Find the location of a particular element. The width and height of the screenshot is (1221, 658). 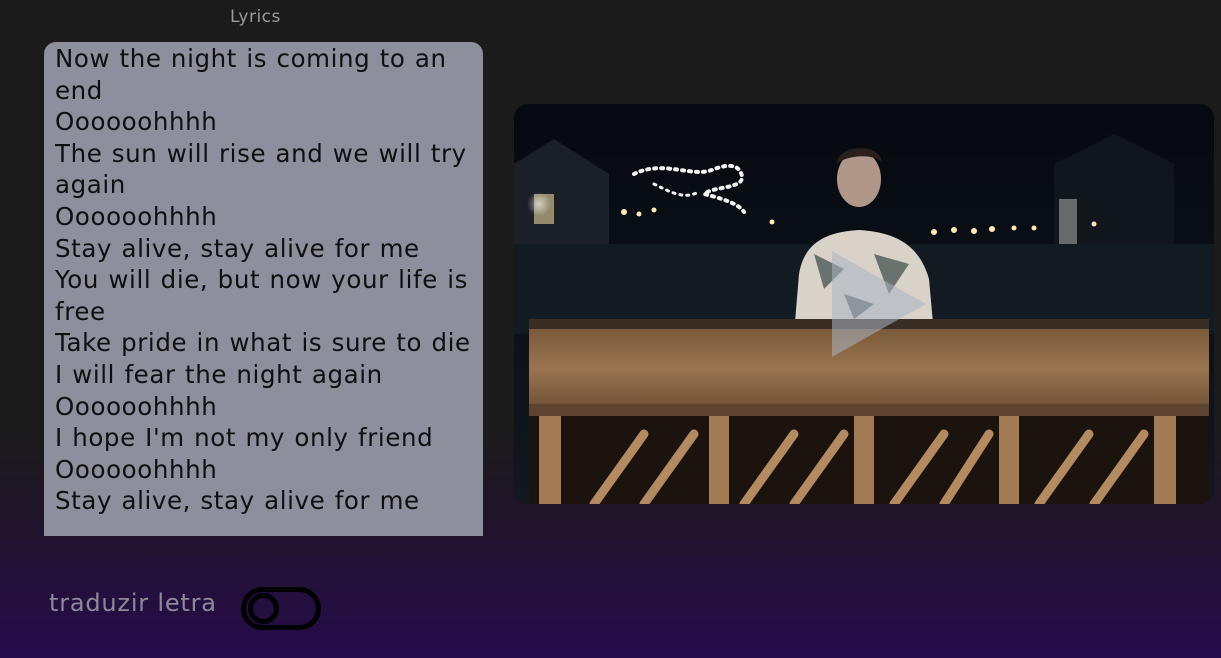

lyric-line: I hope I'm not my only friend is located at coordinates (244, 438).